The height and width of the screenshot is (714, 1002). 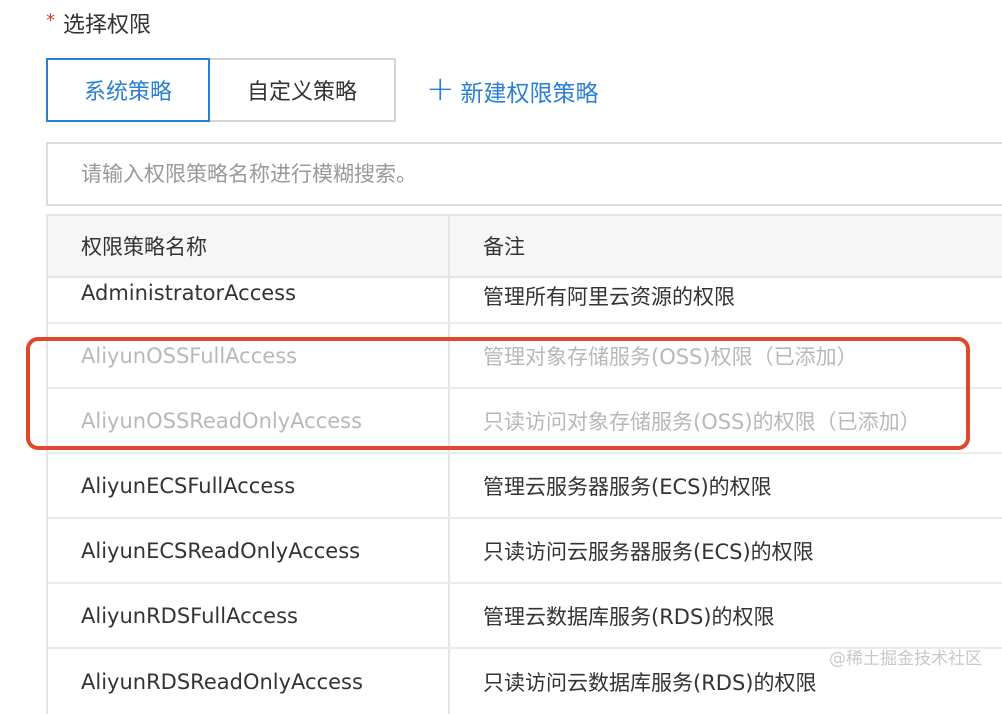 What do you see at coordinates (504, 247) in the screenshot?
I see `column-header-note: 备注` at bounding box center [504, 247].